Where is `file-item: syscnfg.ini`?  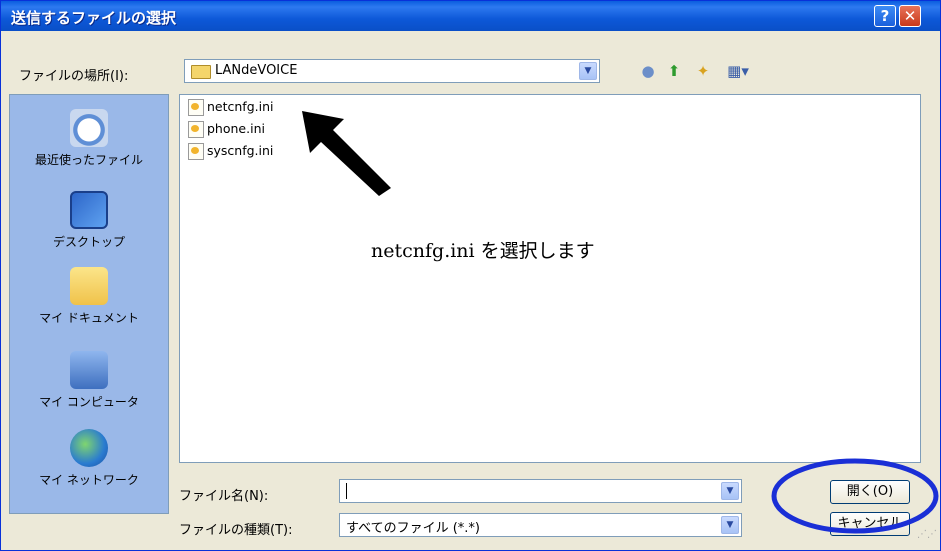
file-item: syscnfg.ini is located at coordinates (230, 153).